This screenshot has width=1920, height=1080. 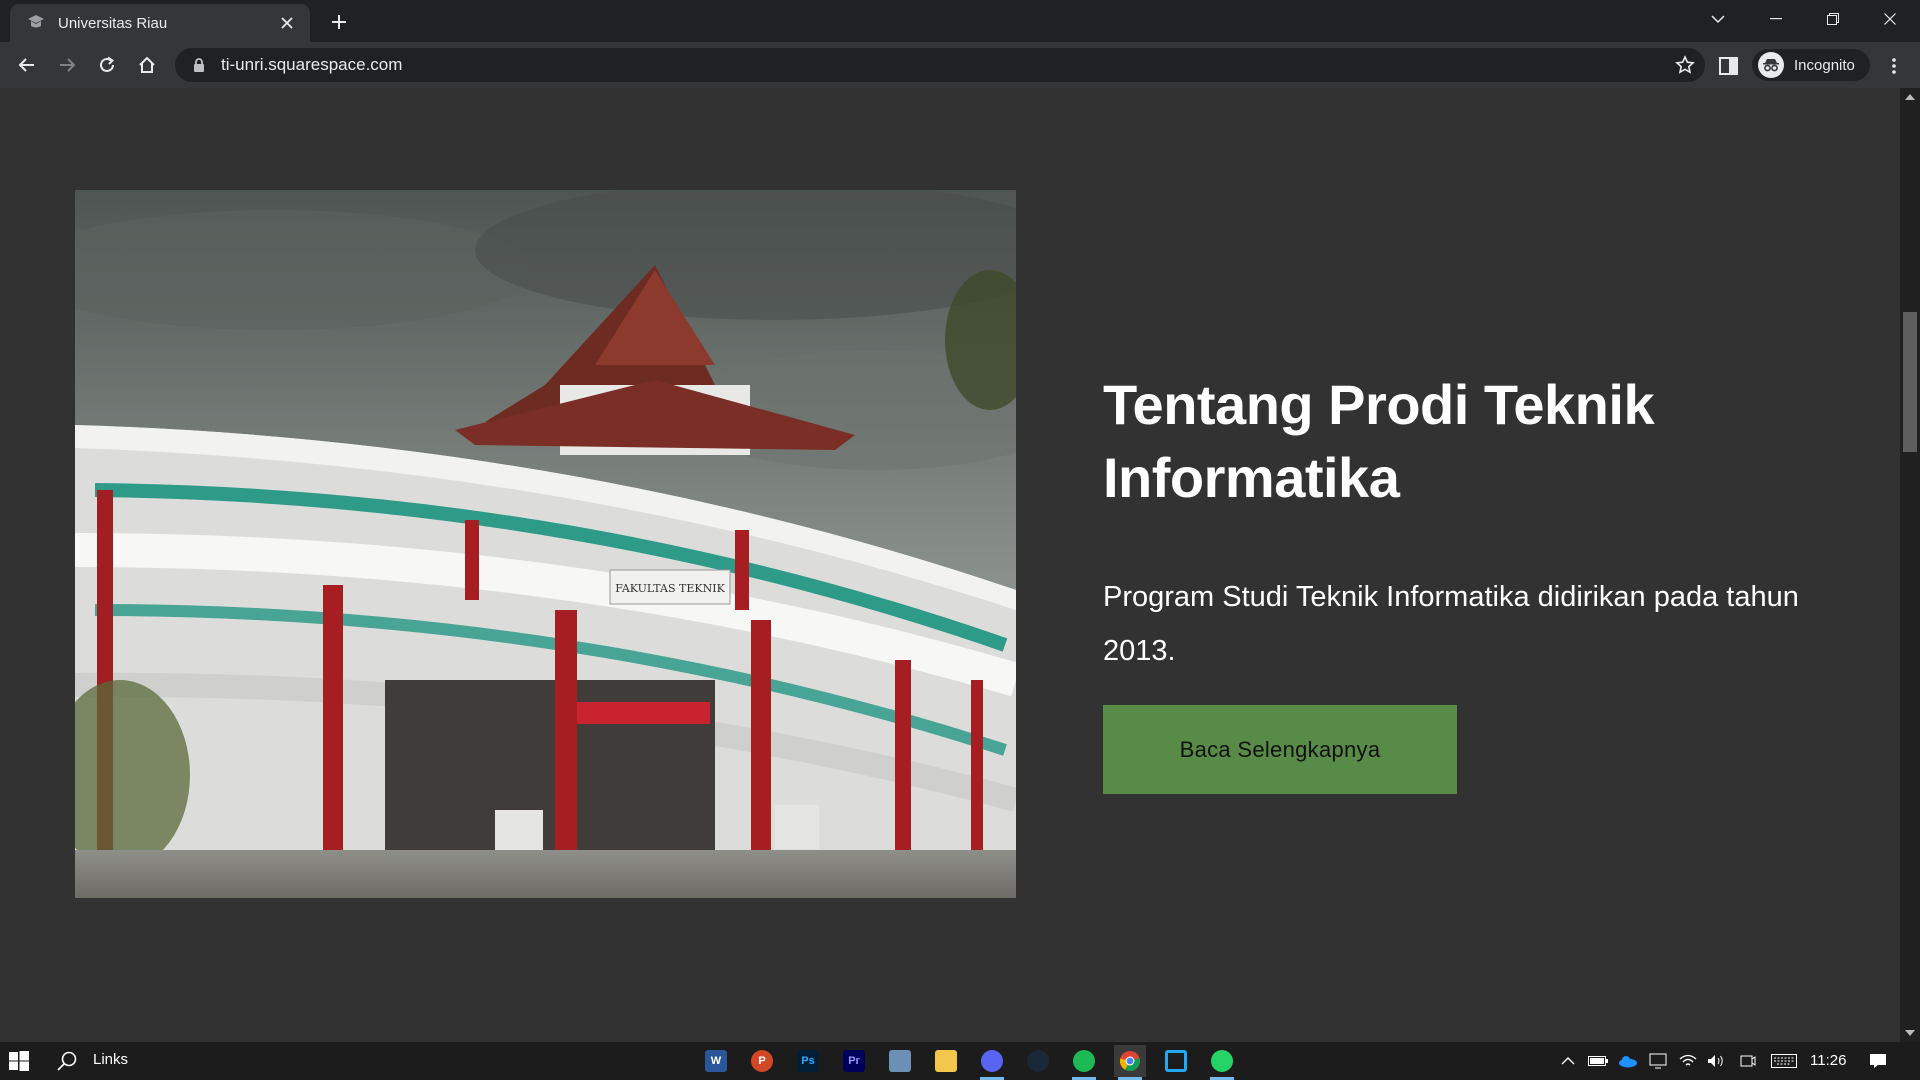 What do you see at coordinates (1379, 441) in the screenshot?
I see `section-heading: Tentang Prodi Teknik Informatika` at bounding box center [1379, 441].